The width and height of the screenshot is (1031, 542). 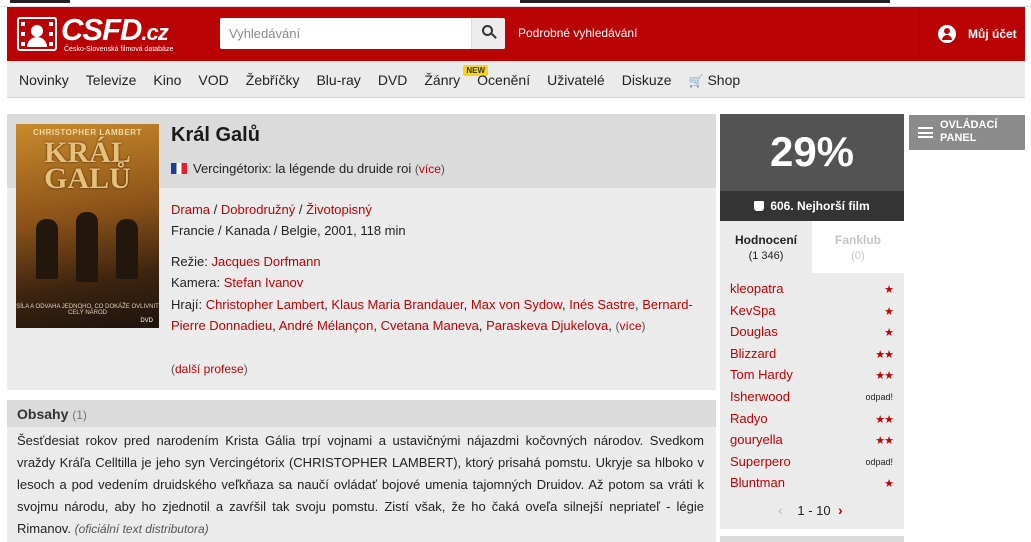 I want to click on more-professions: (další profese), so click(x=209, y=369).